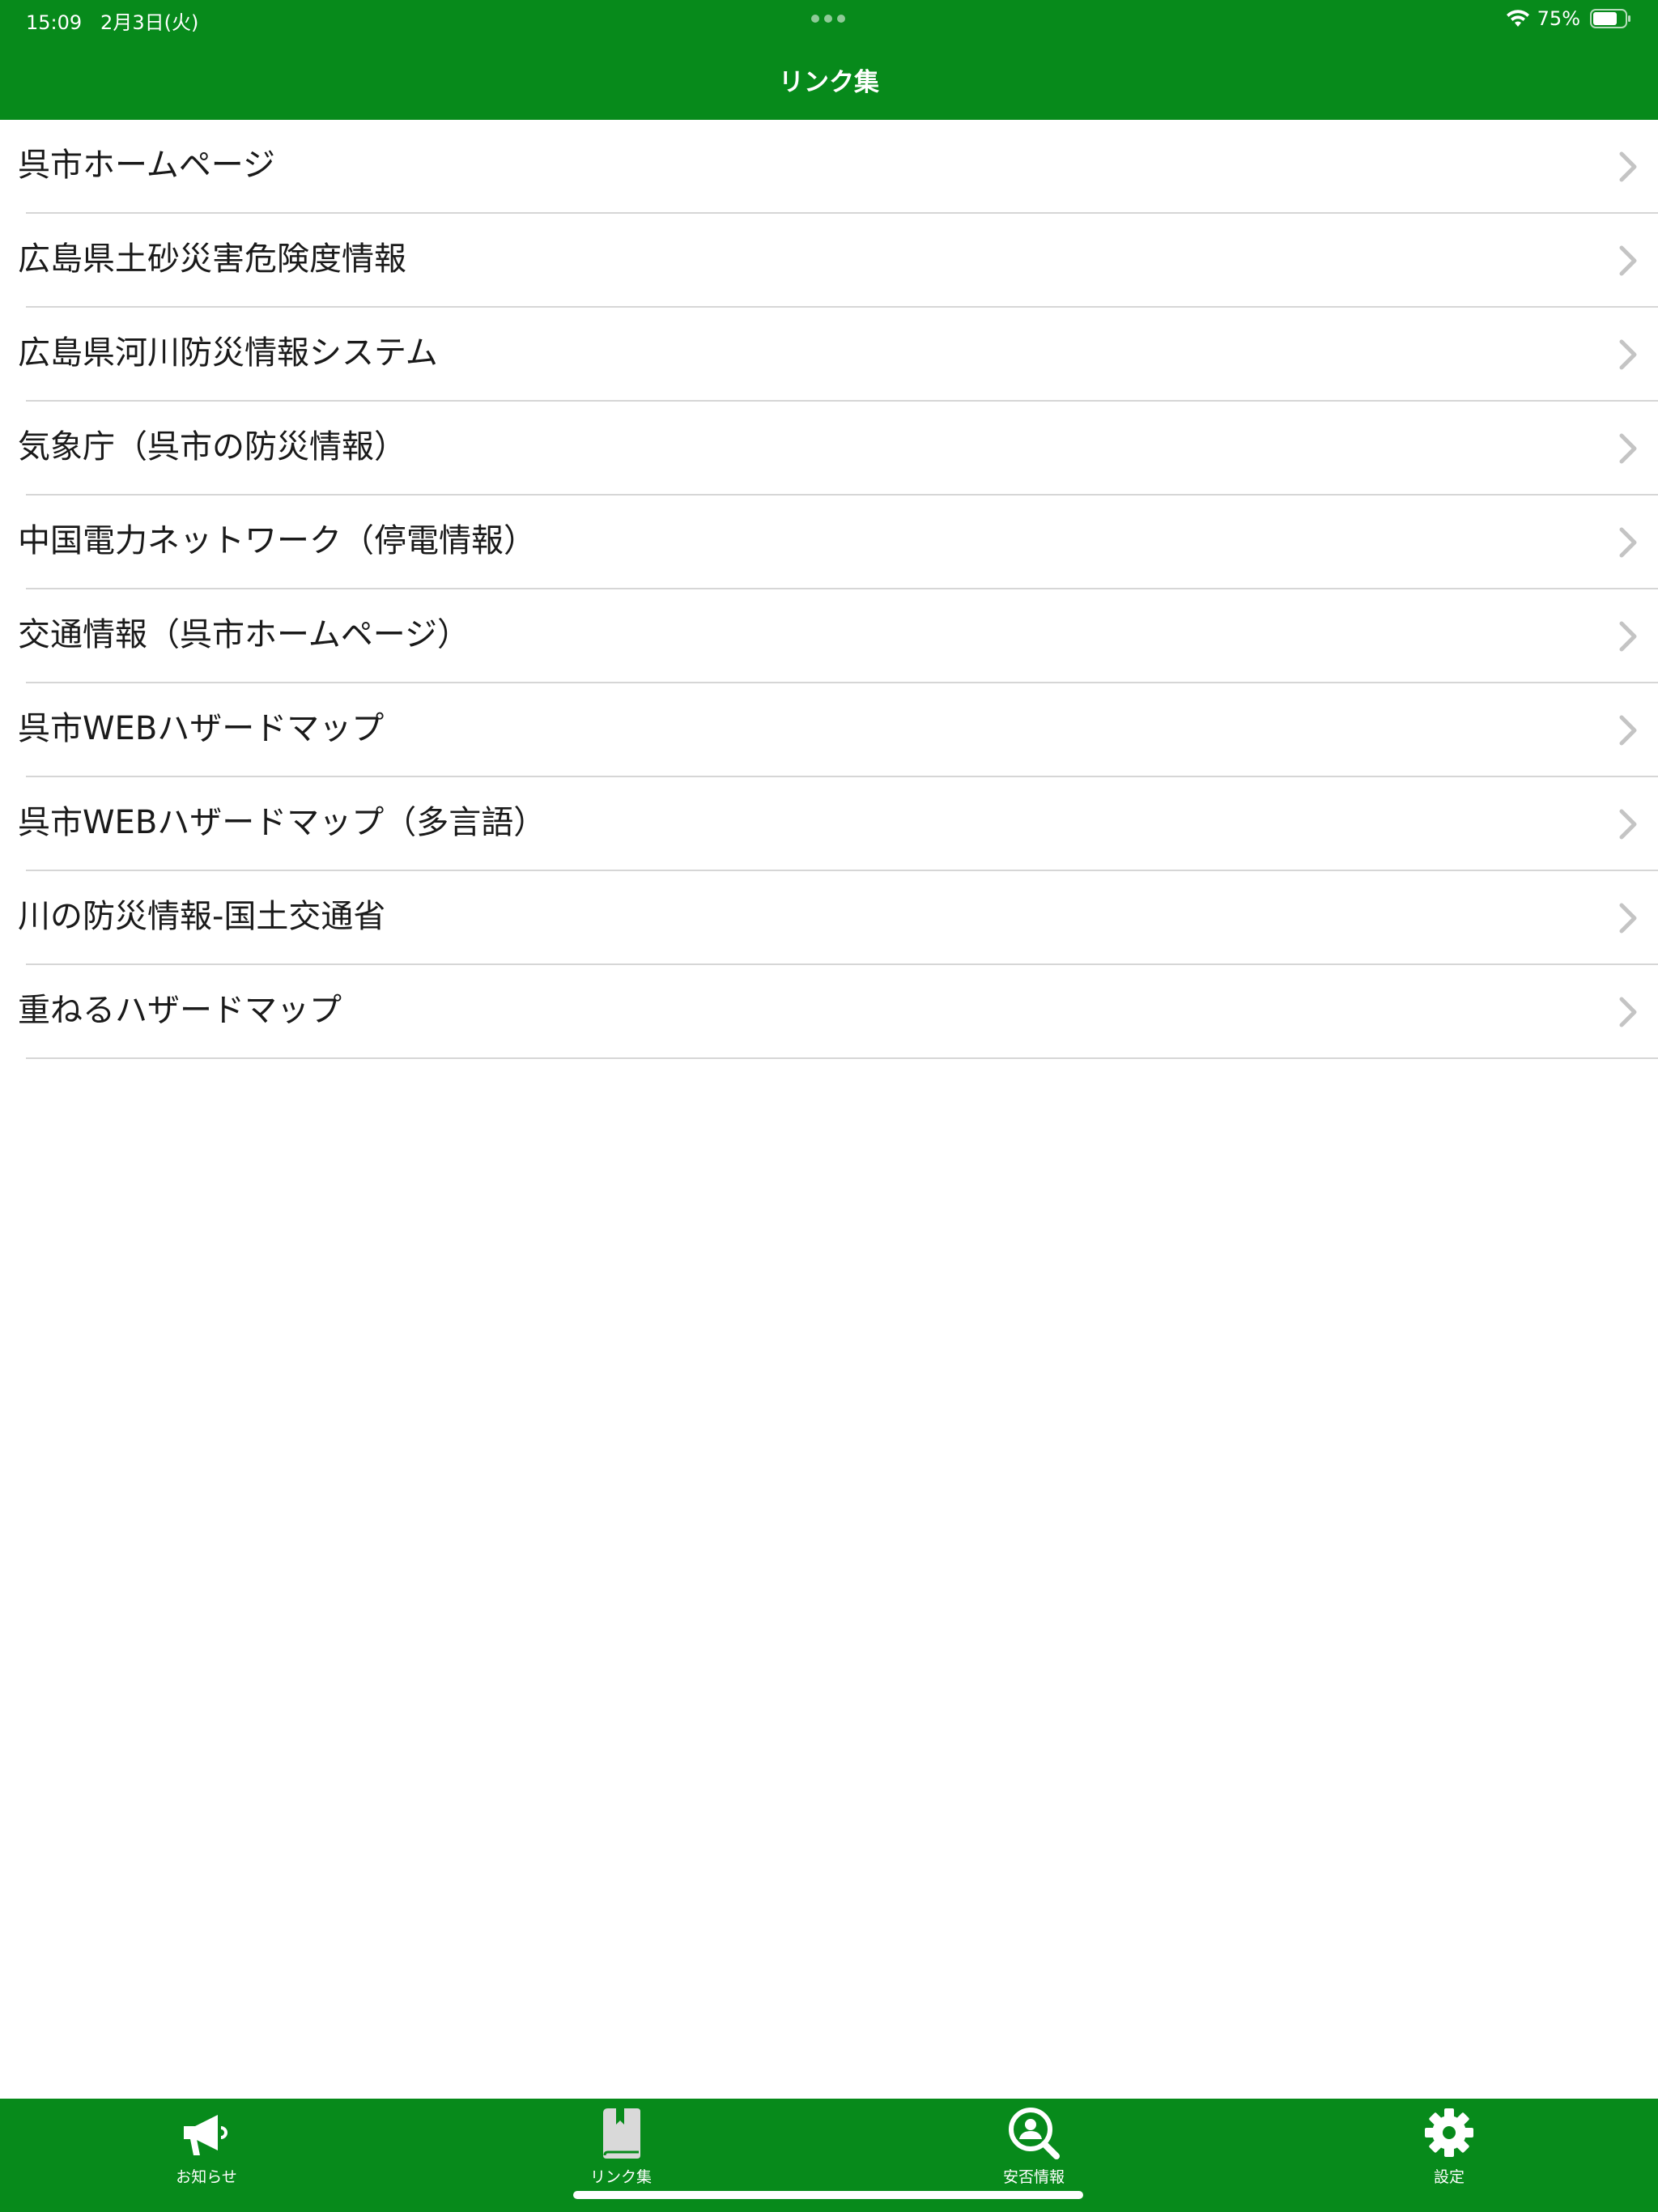  I want to click on list-item-label: 川の防災情報-国土交通省, so click(202, 917).